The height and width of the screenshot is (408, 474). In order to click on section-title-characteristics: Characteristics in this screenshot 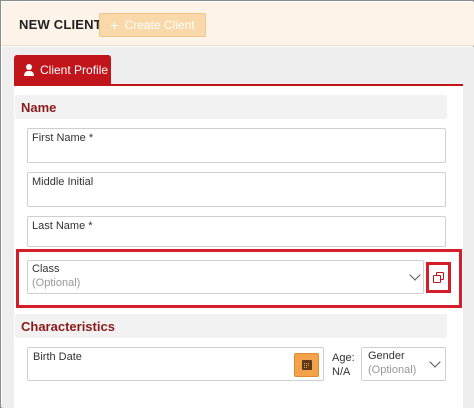, I will do `click(68, 326)`.